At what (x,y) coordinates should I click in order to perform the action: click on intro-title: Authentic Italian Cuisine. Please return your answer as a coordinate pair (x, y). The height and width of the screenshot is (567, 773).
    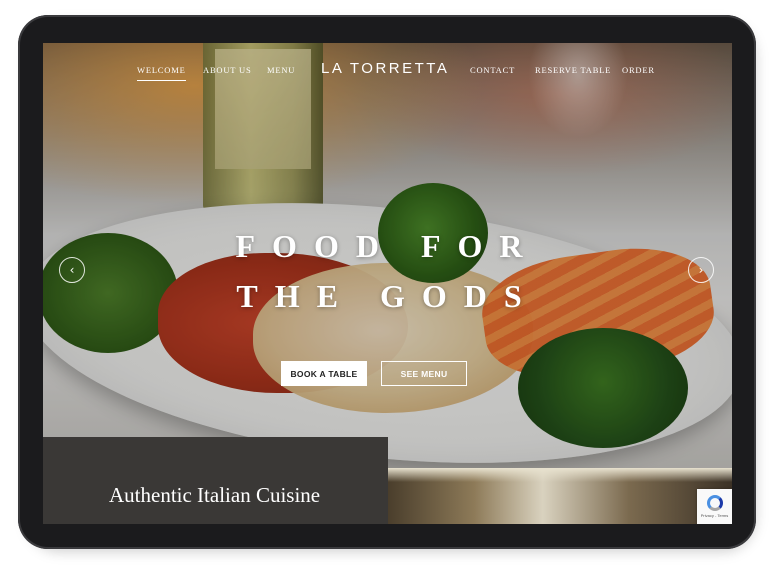
    Looking at the image, I should click on (215, 495).